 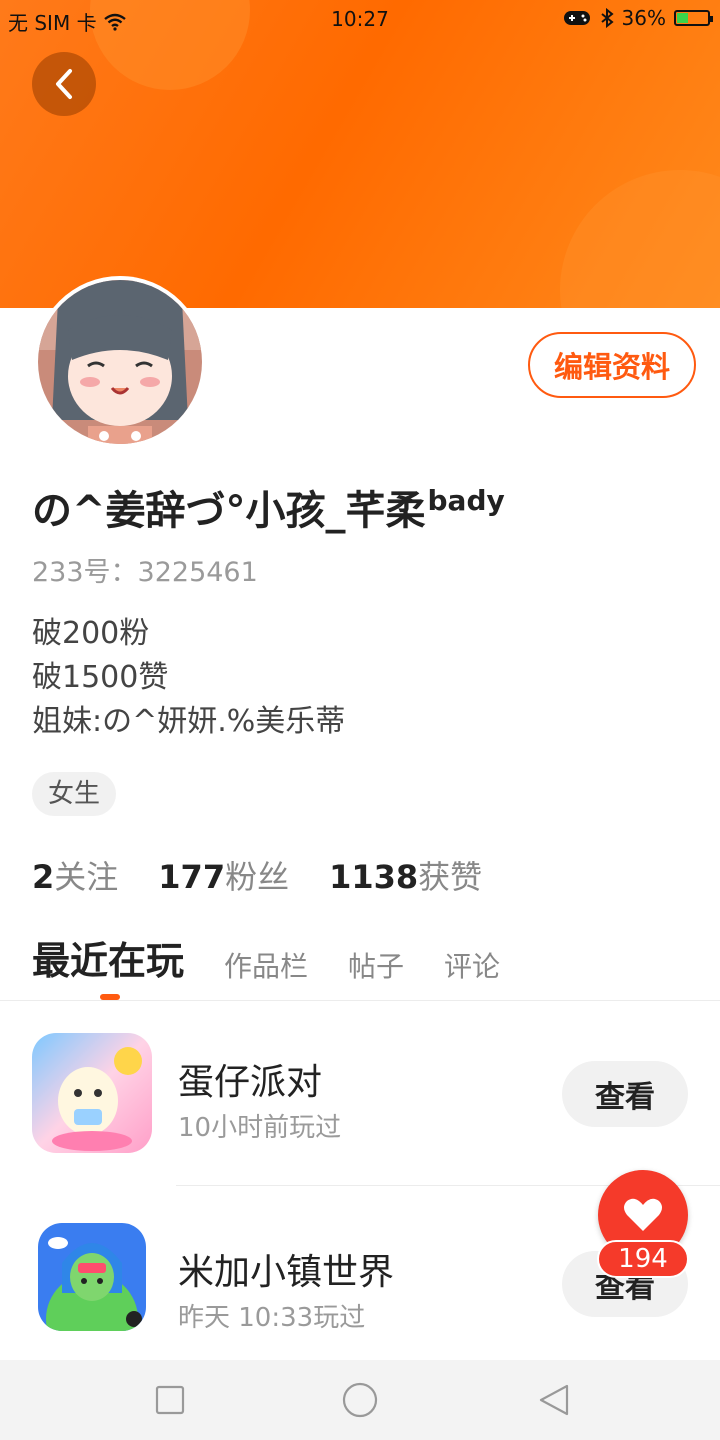 I want to click on system-nav-bar, so click(x=360, y=1400).